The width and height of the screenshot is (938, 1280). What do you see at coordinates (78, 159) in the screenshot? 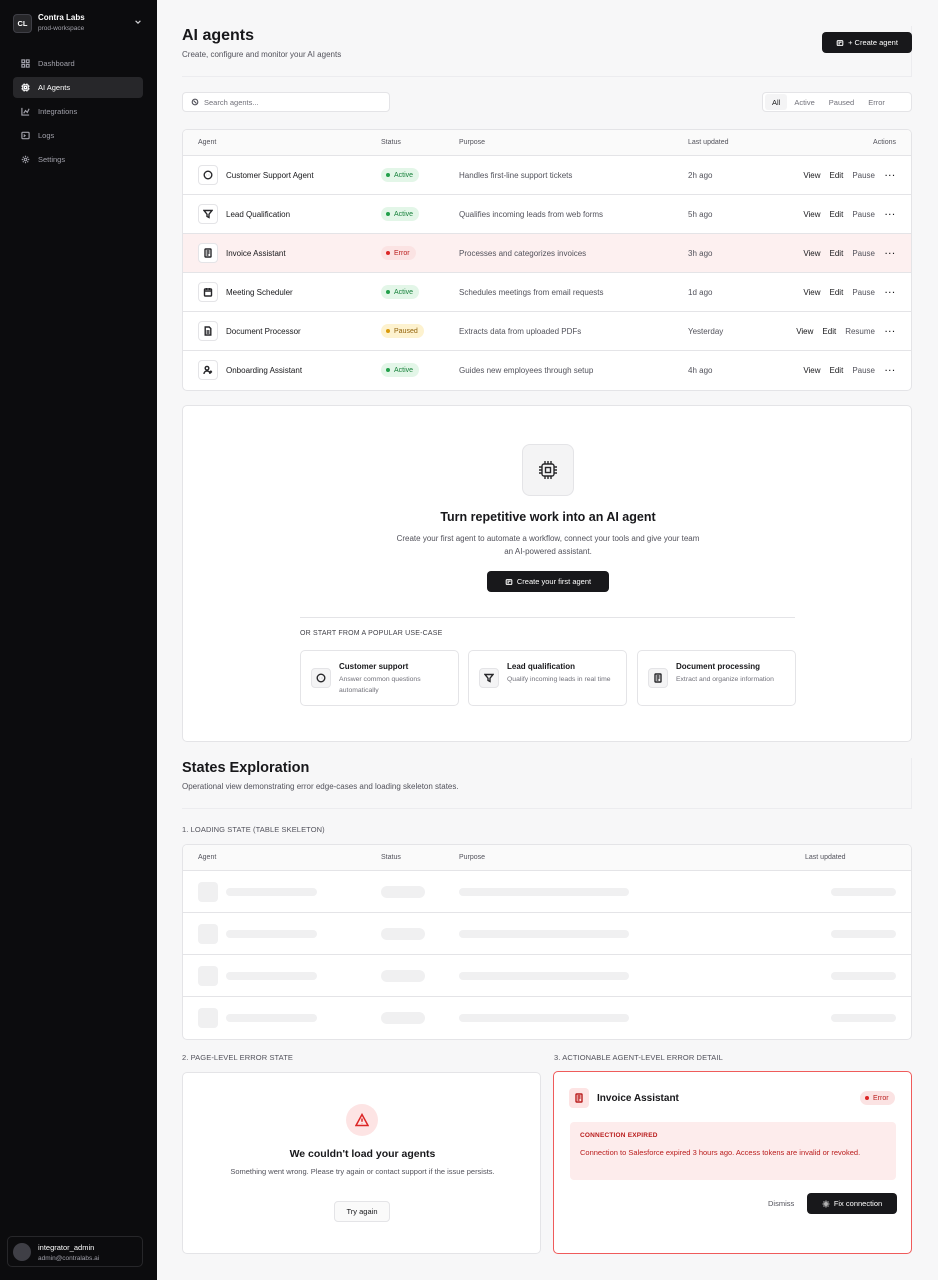
I see `sidebar-item-settings: Settings` at bounding box center [78, 159].